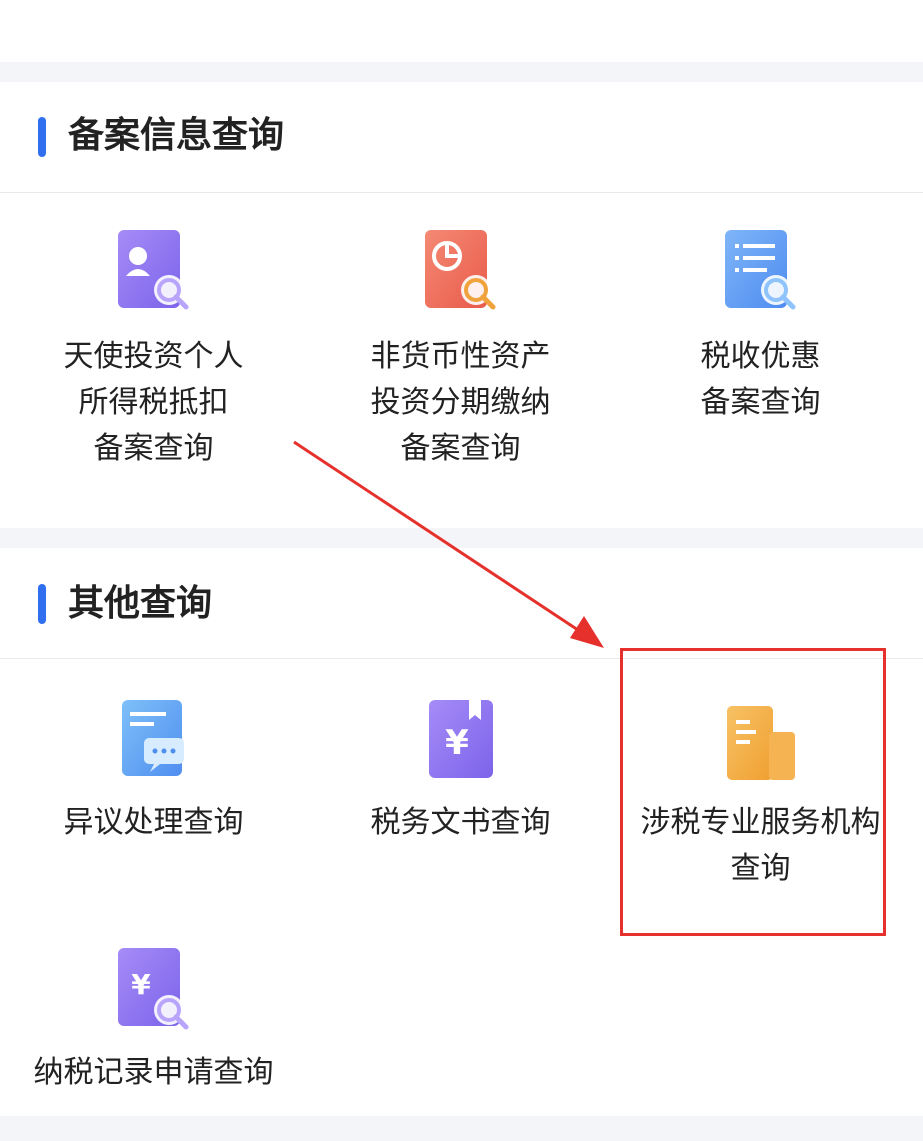 The image size is (923, 1141). What do you see at coordinates (154, 740) in the screenshot?
I see `document-chat-icon` at bounding box center [154, 740].